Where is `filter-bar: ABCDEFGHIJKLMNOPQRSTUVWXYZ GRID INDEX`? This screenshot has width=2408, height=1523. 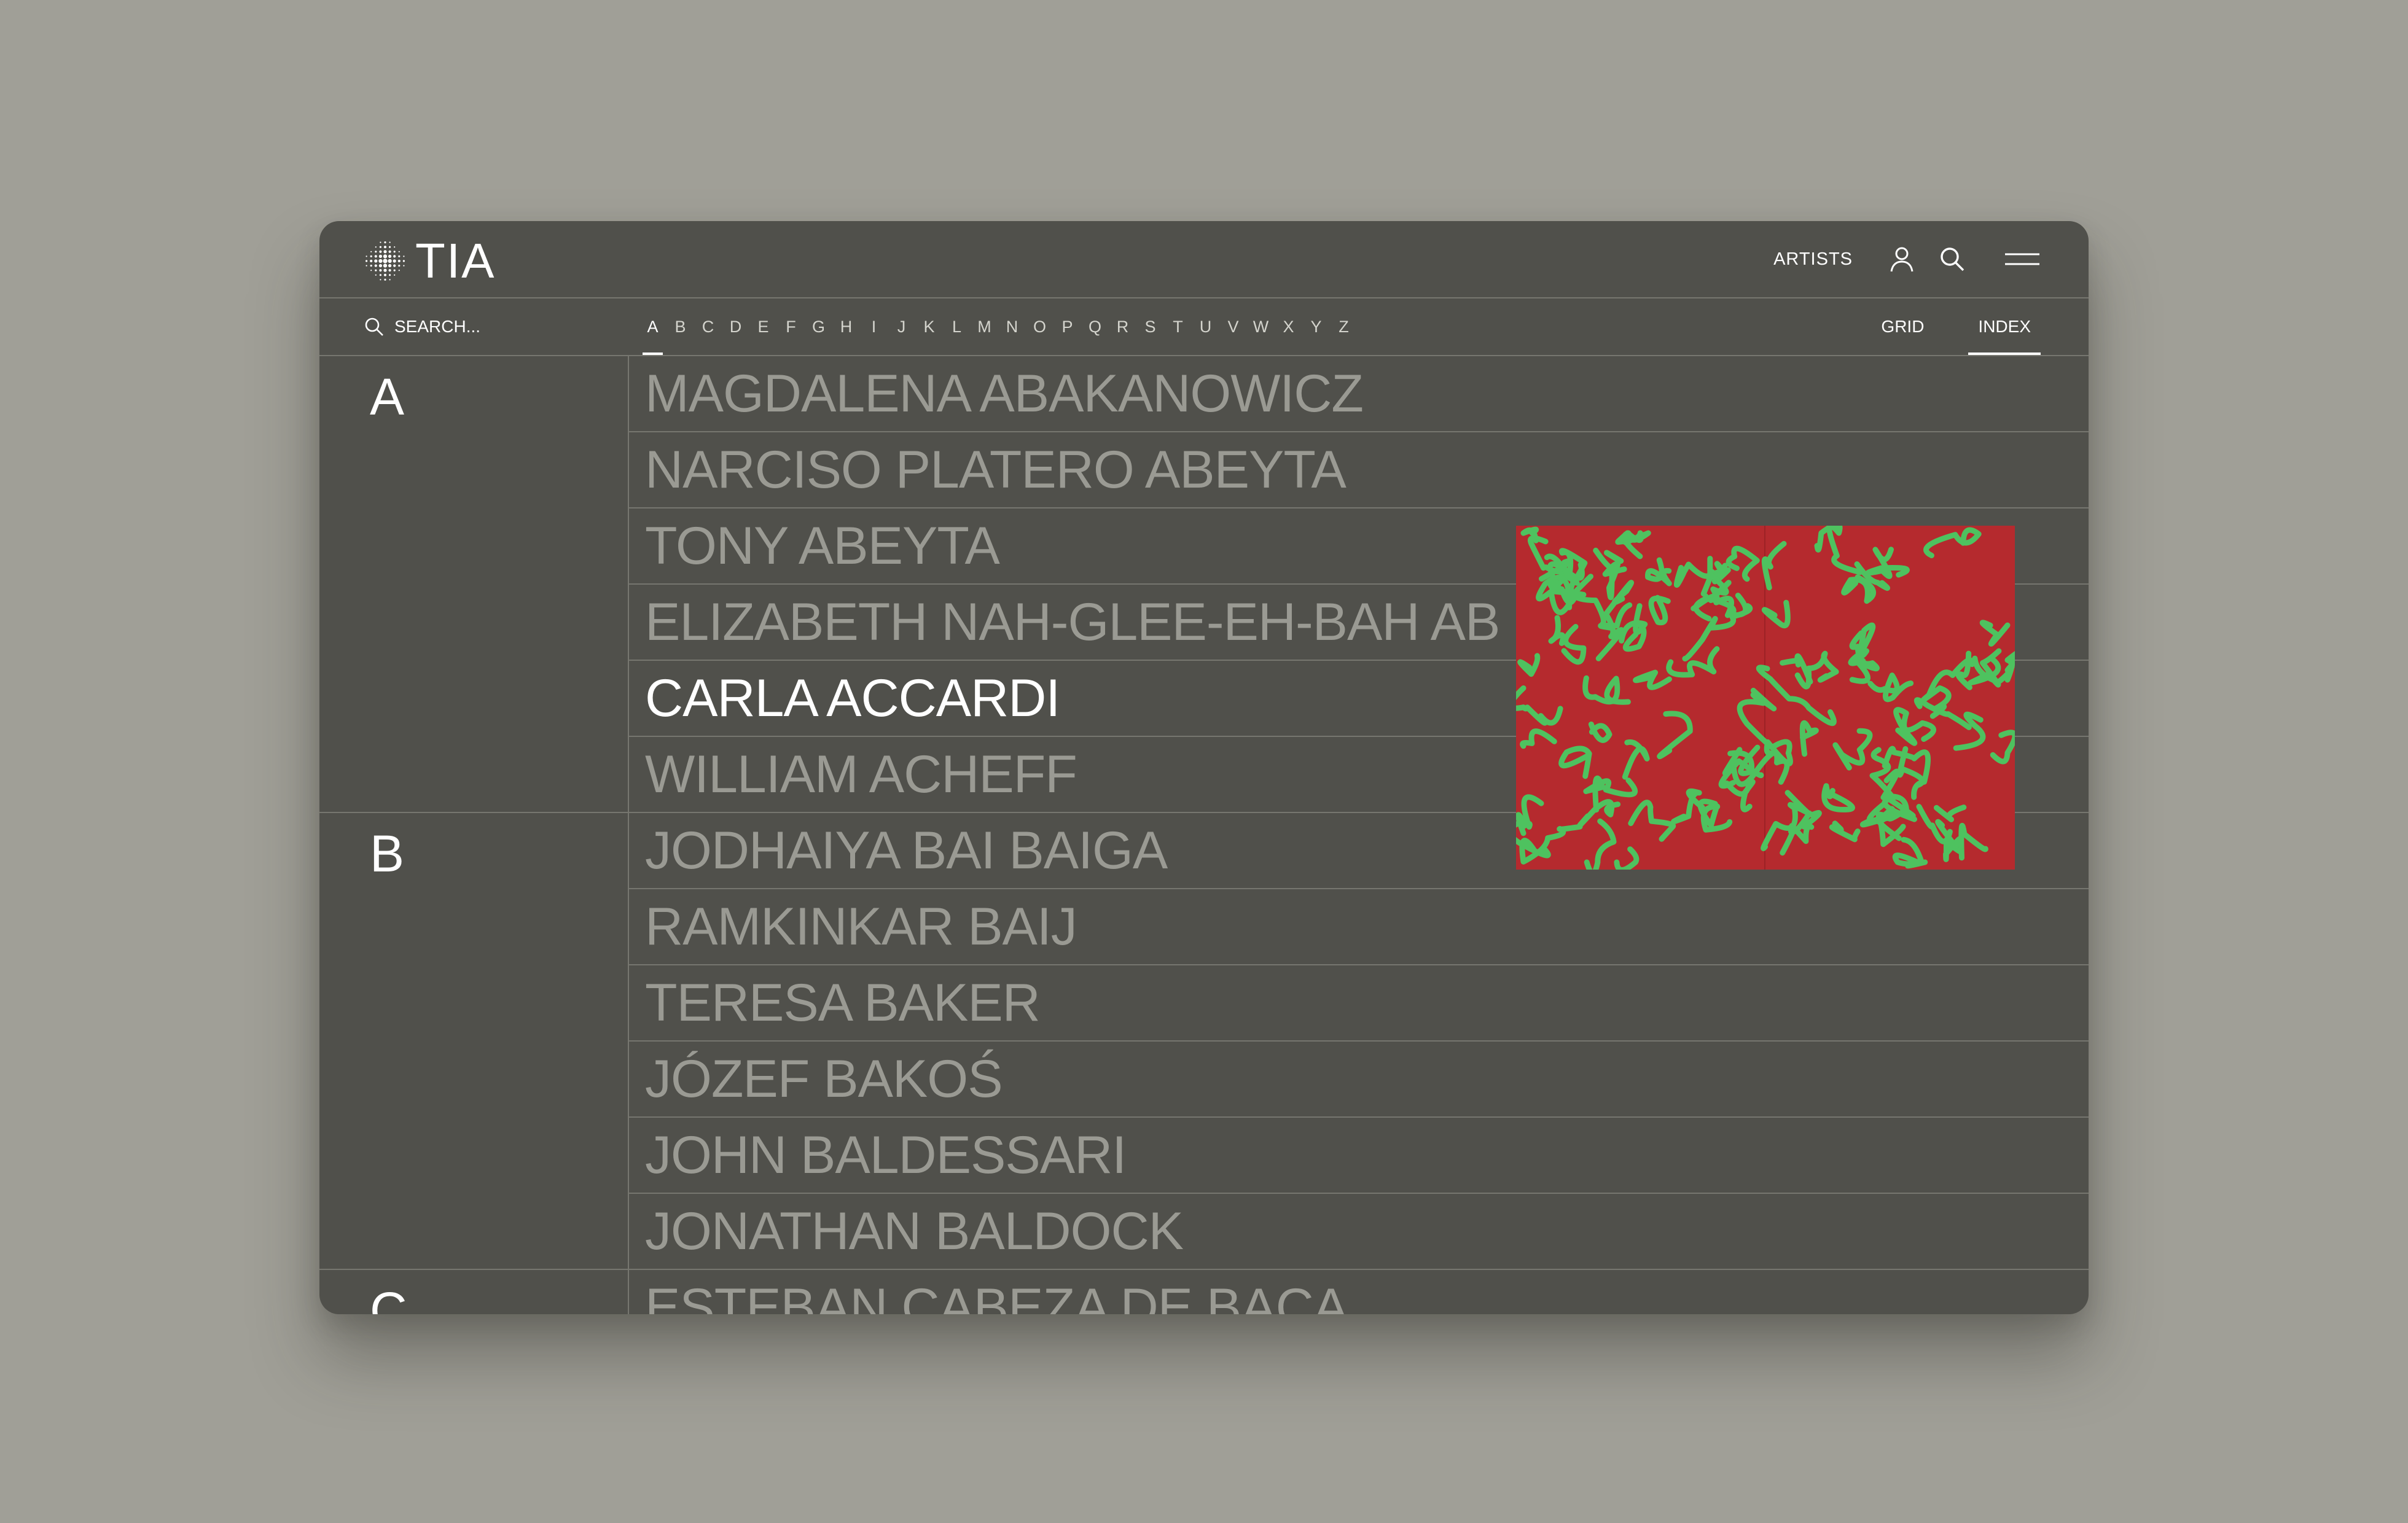 filter-bar: ABCDEFGHIJKLMNOPQRSTUVWXYZ GRID INDEX is located at coordinates (1204, 327).